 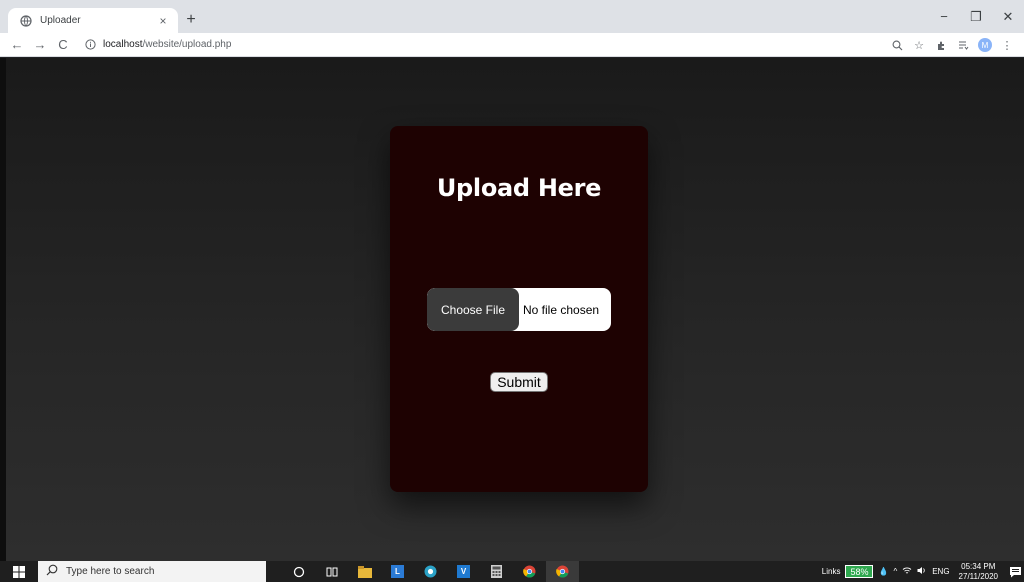 I want to click on back-button: ←, so click(x=17, y=45).